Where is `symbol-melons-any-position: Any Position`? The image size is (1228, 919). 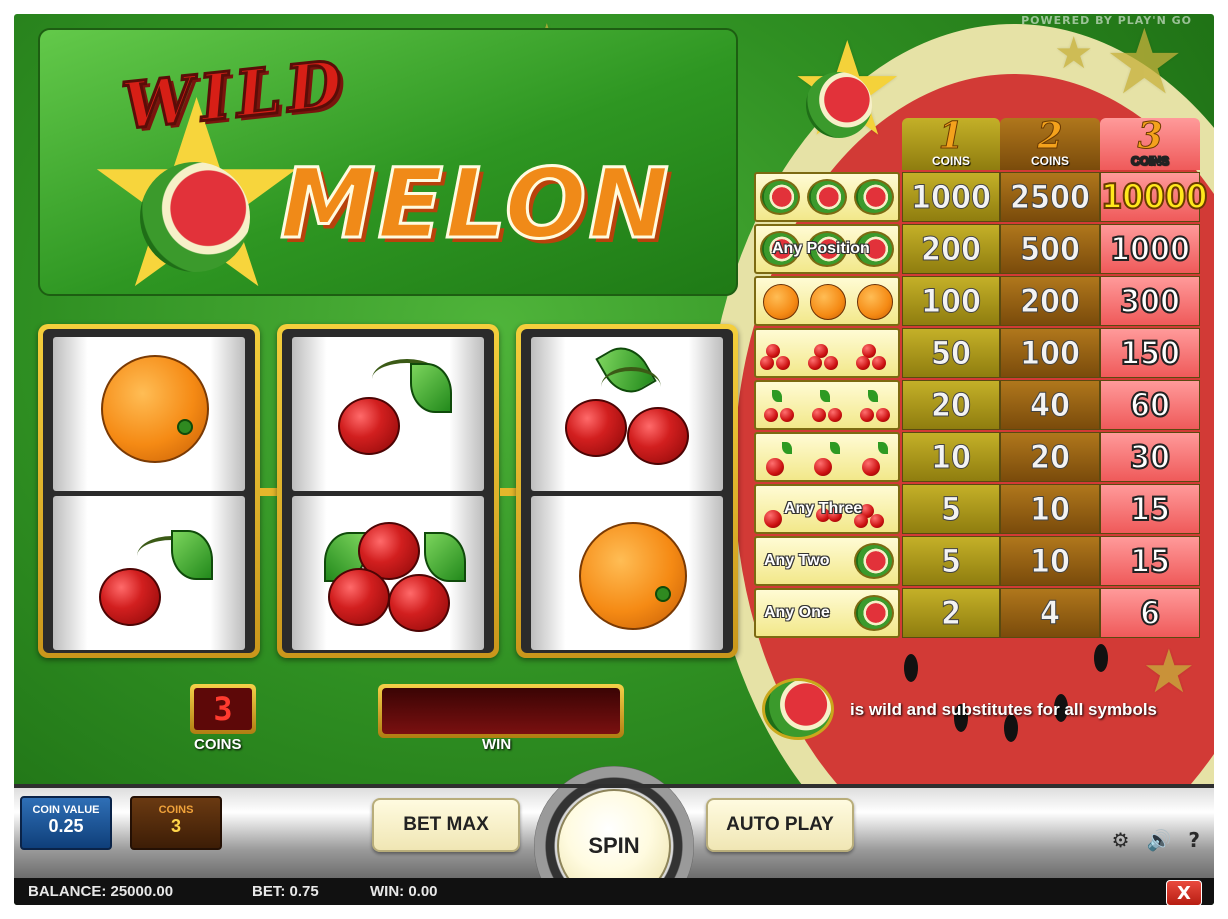
symbol-melons-any-position: Any Position is located at coordinates (827, 249).